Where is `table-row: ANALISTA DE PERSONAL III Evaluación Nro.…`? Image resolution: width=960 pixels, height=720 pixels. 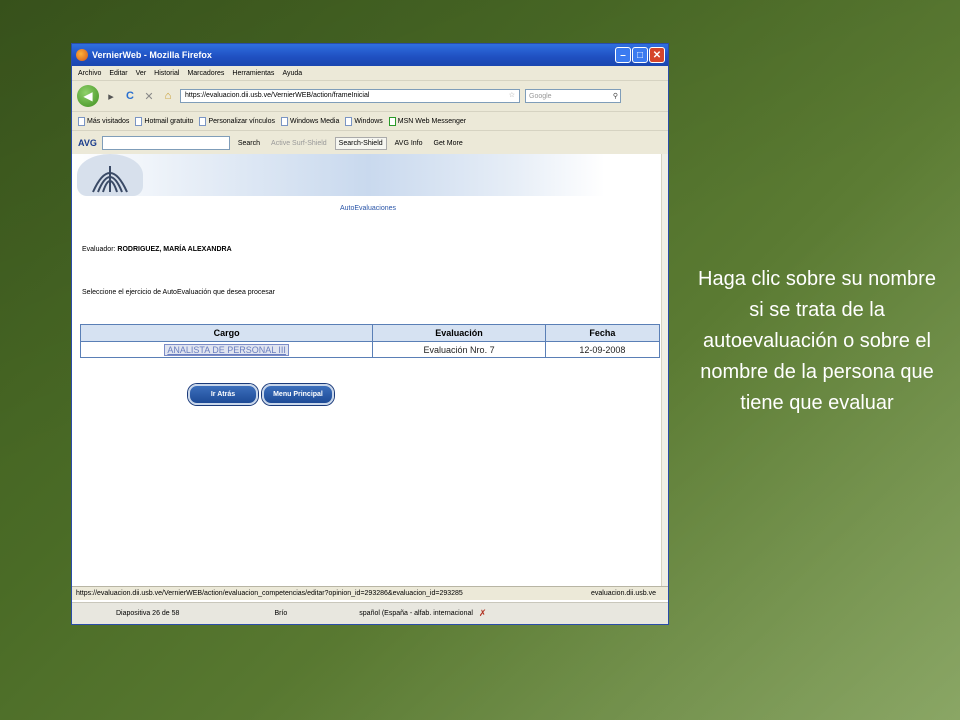 table-row: ANALISTA DE PERSONAL III Evaluación Nro.… is located at coordinates (370, 349).